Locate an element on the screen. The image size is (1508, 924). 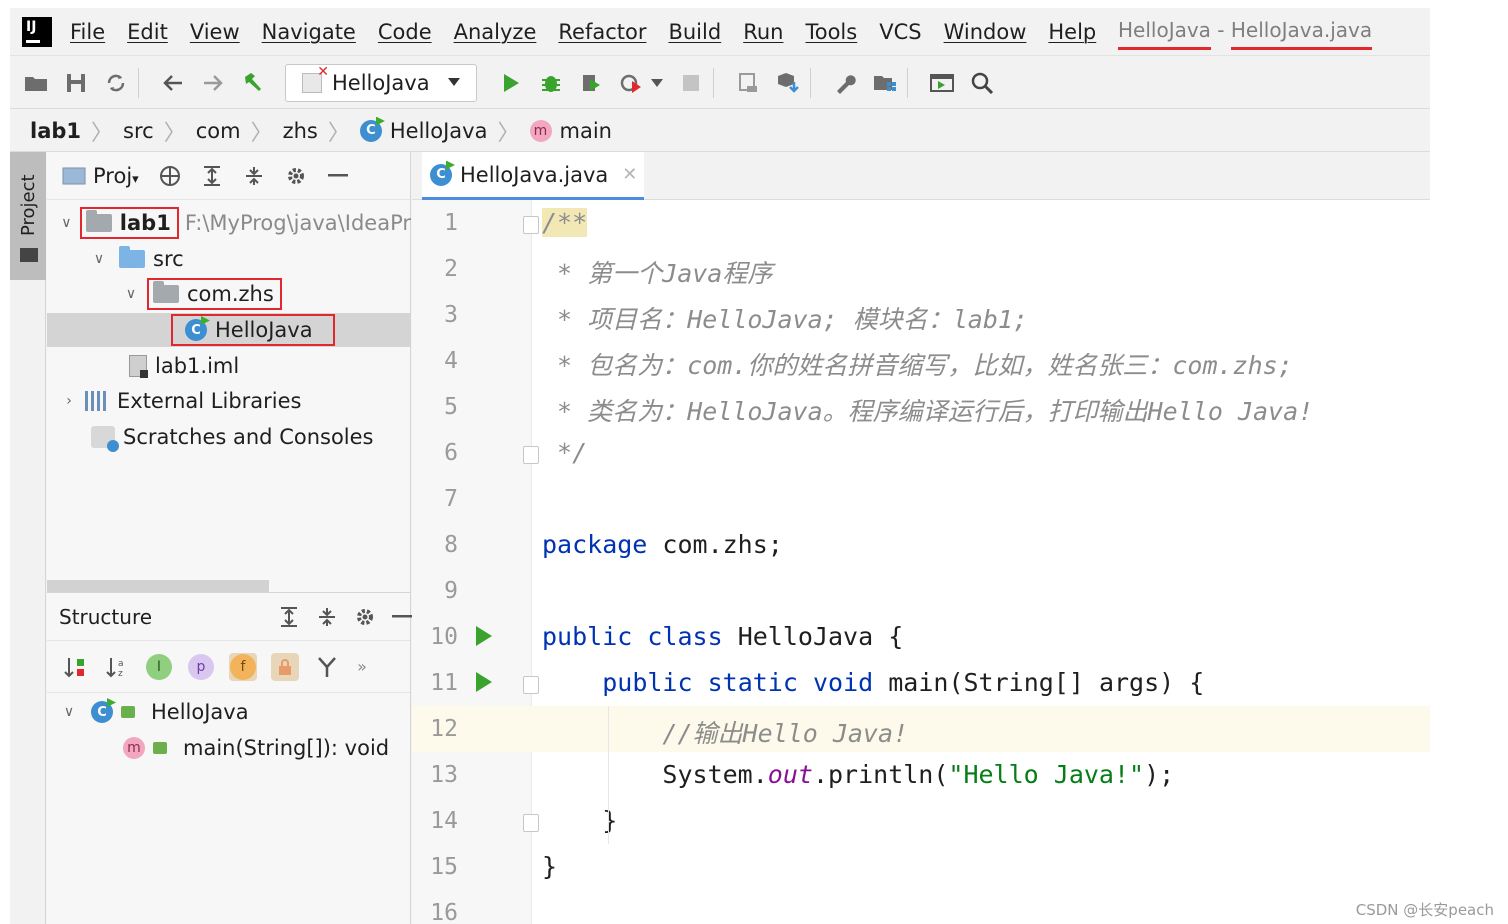
menu-analyze: Analyze is located at coordinates (495, 32).